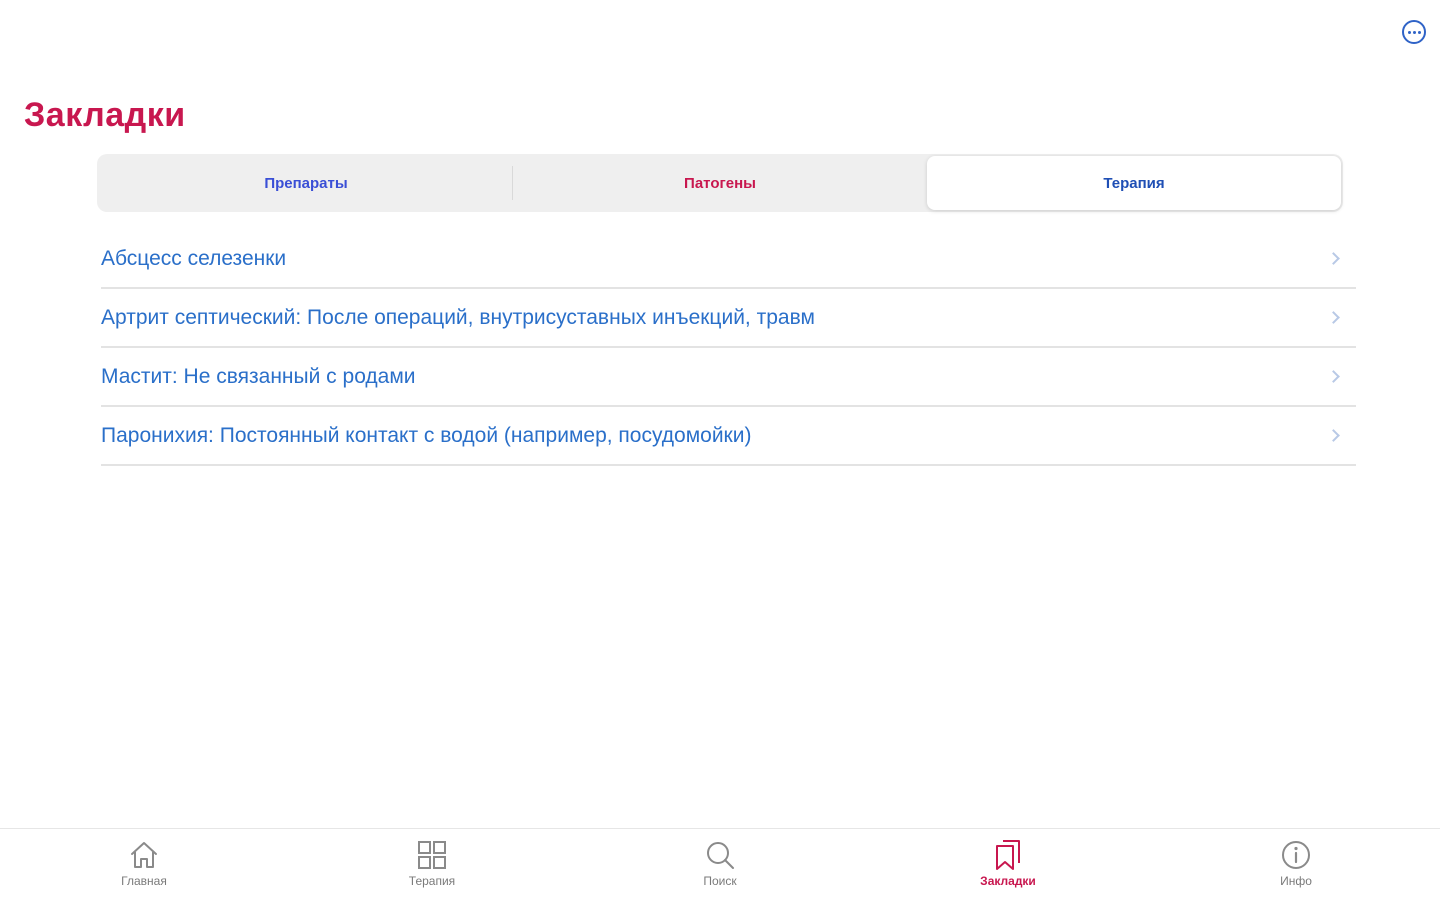 This screenshot has width=1440, height=900. Describe the element at coordinates (258, 376) in the screenshot. I see `list-item-label: Мастит: Не связанный с родами` at that location.